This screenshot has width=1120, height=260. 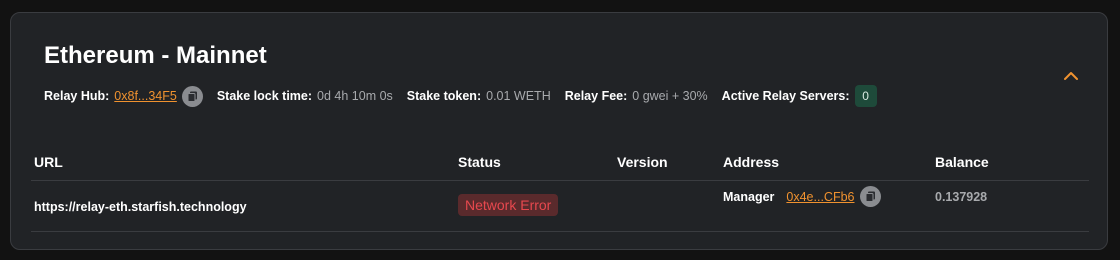 I want to click on column-header-balance: Balance, so click(x=962, y=162).